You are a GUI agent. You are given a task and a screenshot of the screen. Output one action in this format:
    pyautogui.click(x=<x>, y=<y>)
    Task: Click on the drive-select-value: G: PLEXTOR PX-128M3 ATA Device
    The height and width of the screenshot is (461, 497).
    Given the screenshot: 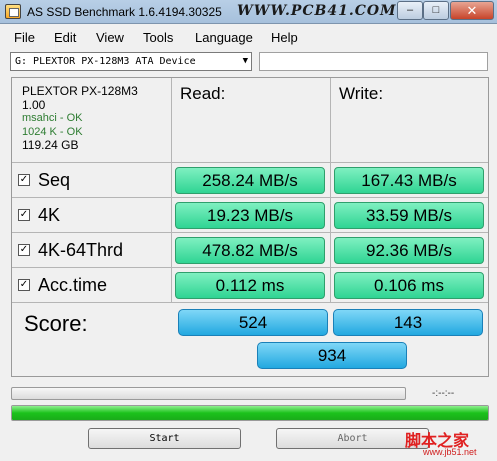 What is the action you would take?
    pyautogui.click(x=105, y=61)
    